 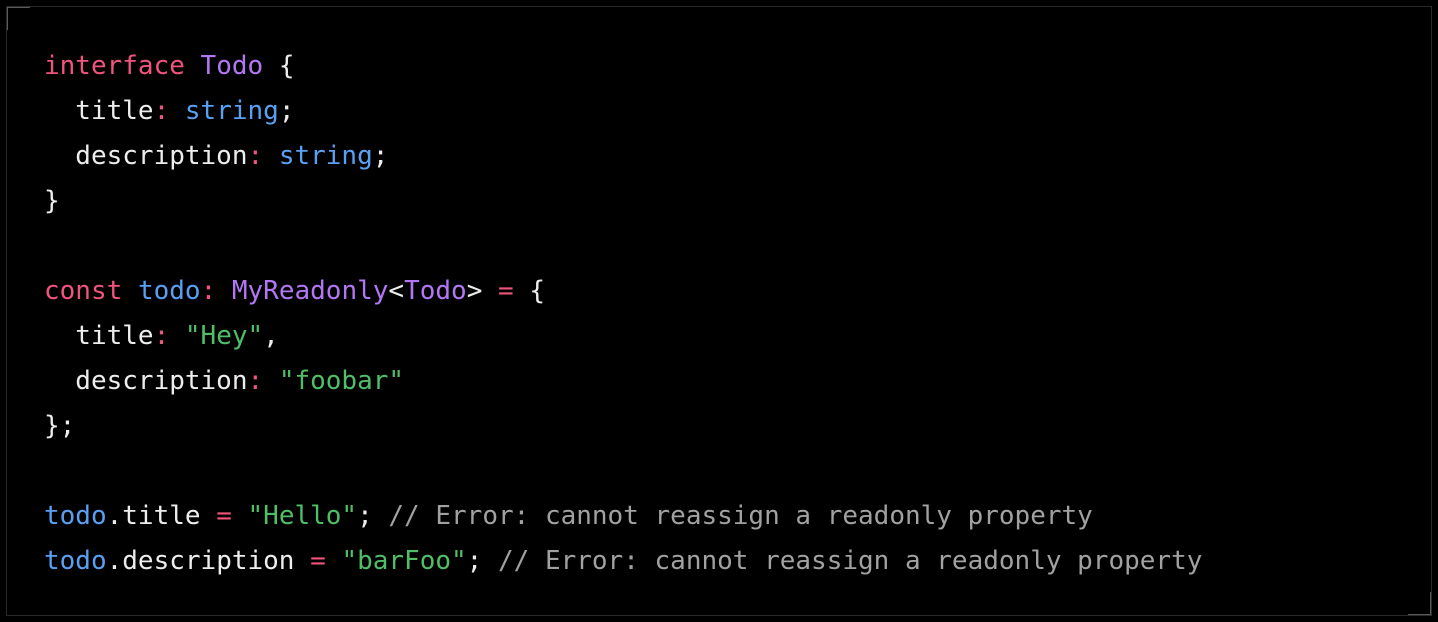 I want to click on code-line: interface Todo {, so click(x=623, y=66).